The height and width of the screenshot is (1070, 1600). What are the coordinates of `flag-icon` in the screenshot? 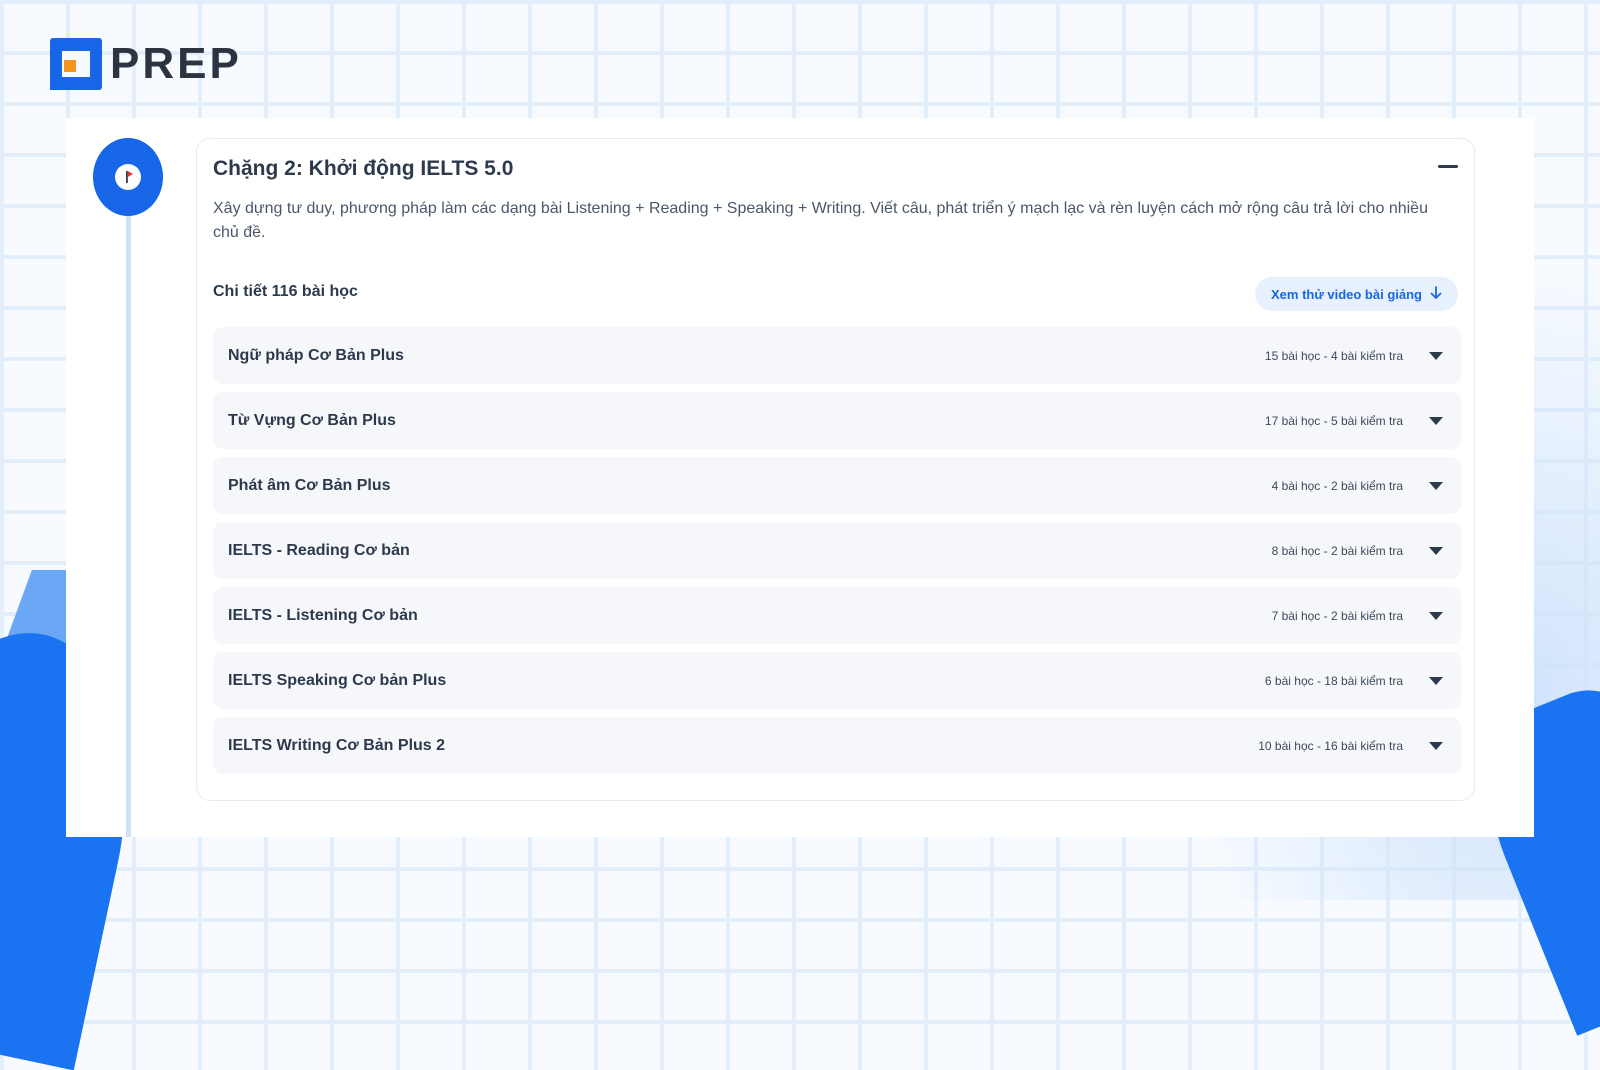 It's located at (128, 177).